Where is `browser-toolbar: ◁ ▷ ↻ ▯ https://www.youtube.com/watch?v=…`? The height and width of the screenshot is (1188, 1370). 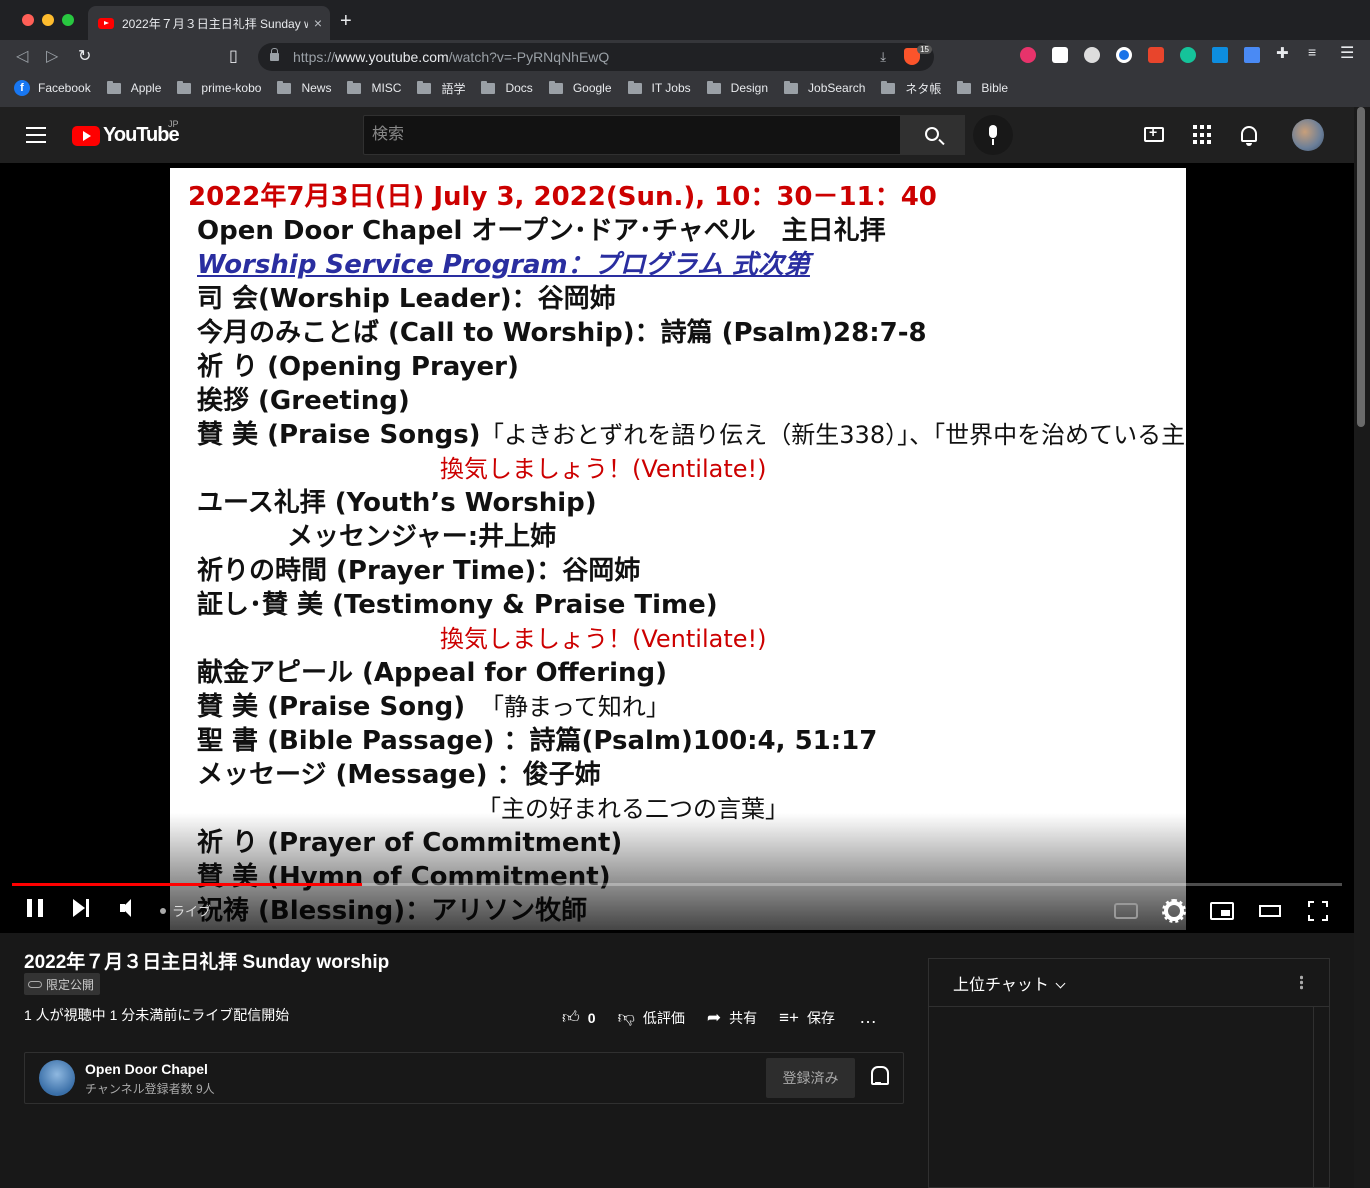
browser-toolbar: ◁ ▷ ↻ ▯ https://www.youtube.com/watch?v=… is located at coordinates (685, 56).